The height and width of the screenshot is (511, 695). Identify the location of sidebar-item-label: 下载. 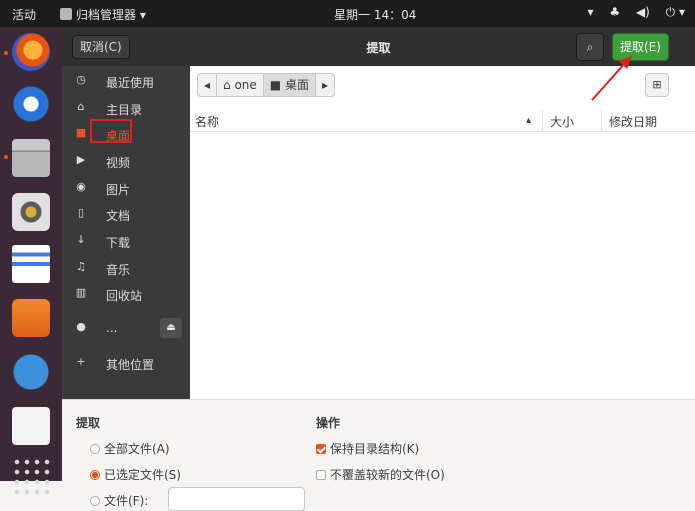
(118, 243).